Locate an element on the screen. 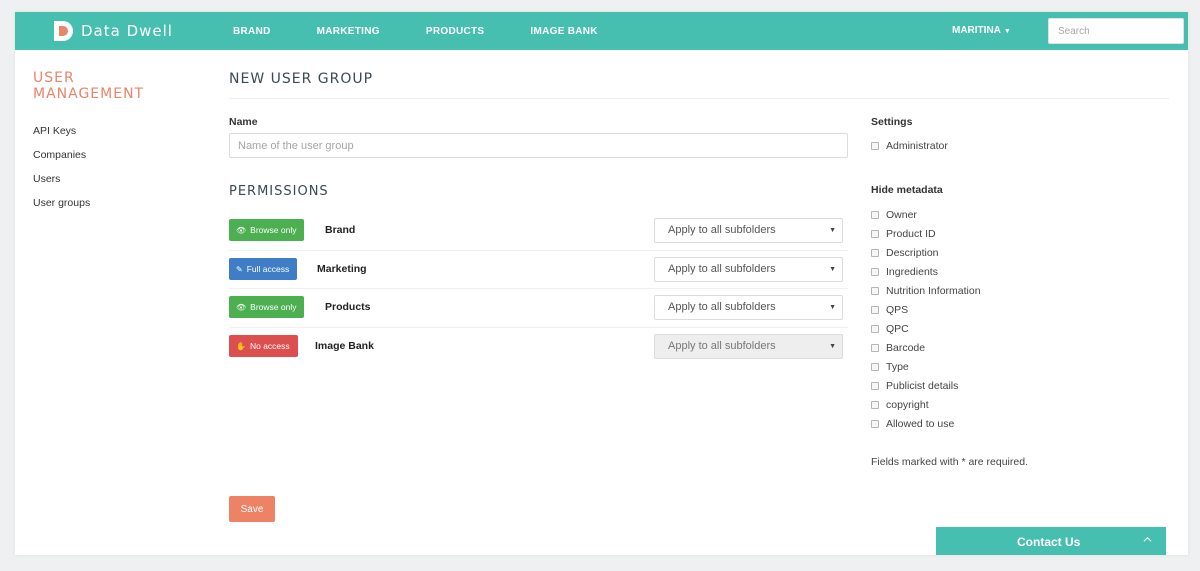 The width and height of the screenshot is (1200, 571). pencil-icon: ✎ is located at coordinates (239, 269).